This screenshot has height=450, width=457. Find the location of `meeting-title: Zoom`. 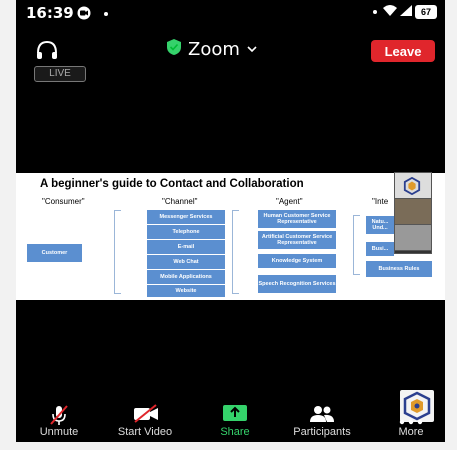

meeting-title: Zoom is located at coordinates (212, 49).